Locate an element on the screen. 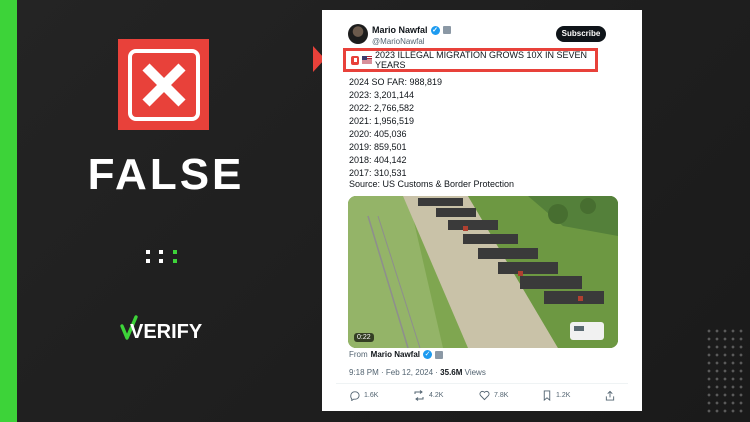 The height and width of the screenshot is (422, 750). reply-count: 1.6K is located at coordinates (371, 395).